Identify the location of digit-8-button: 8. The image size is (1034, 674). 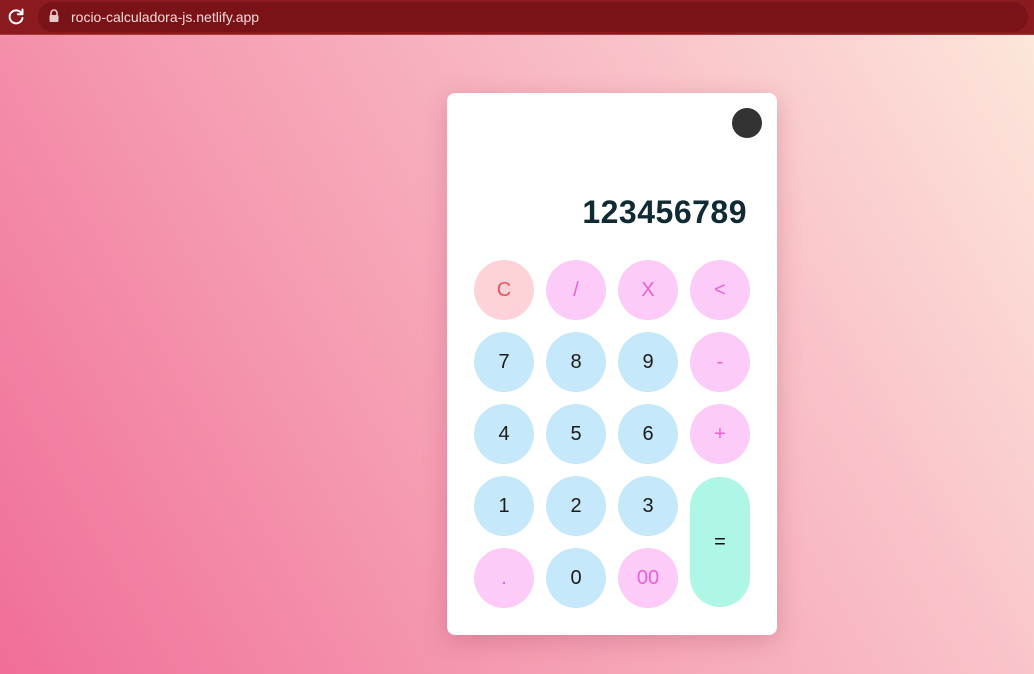
(576, 362).